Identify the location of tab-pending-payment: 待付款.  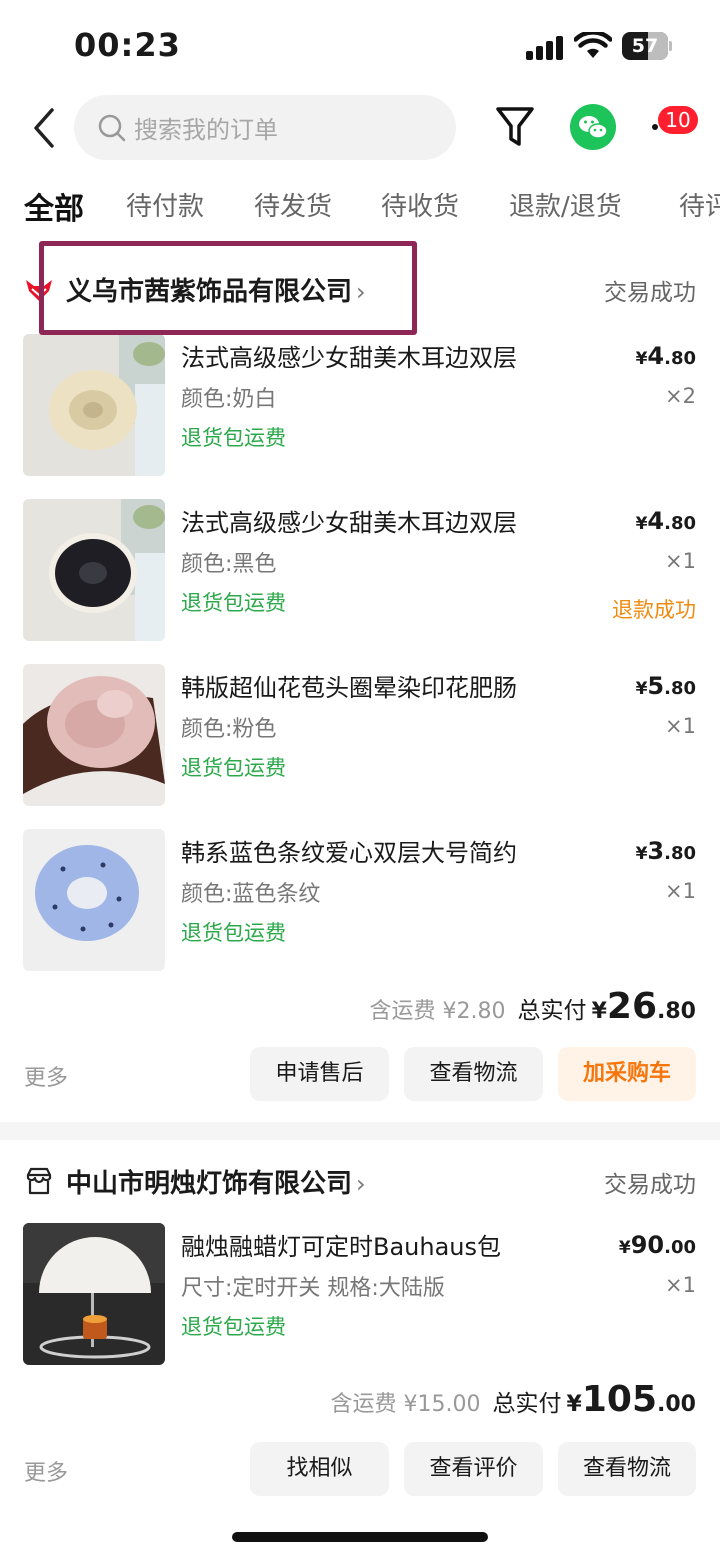
(165, 204).